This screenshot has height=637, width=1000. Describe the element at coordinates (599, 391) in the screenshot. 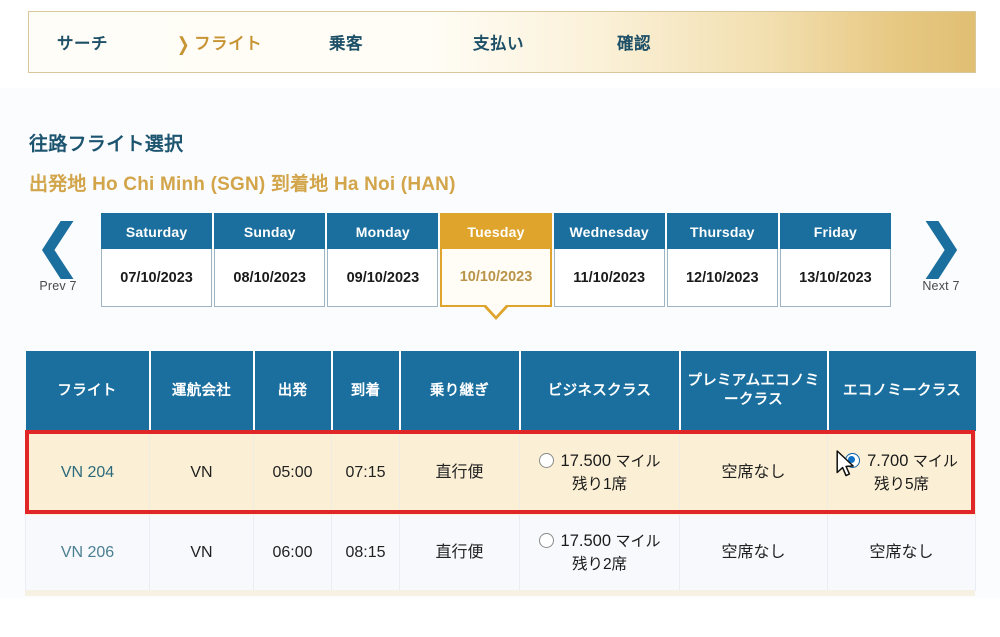

I see `column-header-business: ビジネスクラス` at that location.